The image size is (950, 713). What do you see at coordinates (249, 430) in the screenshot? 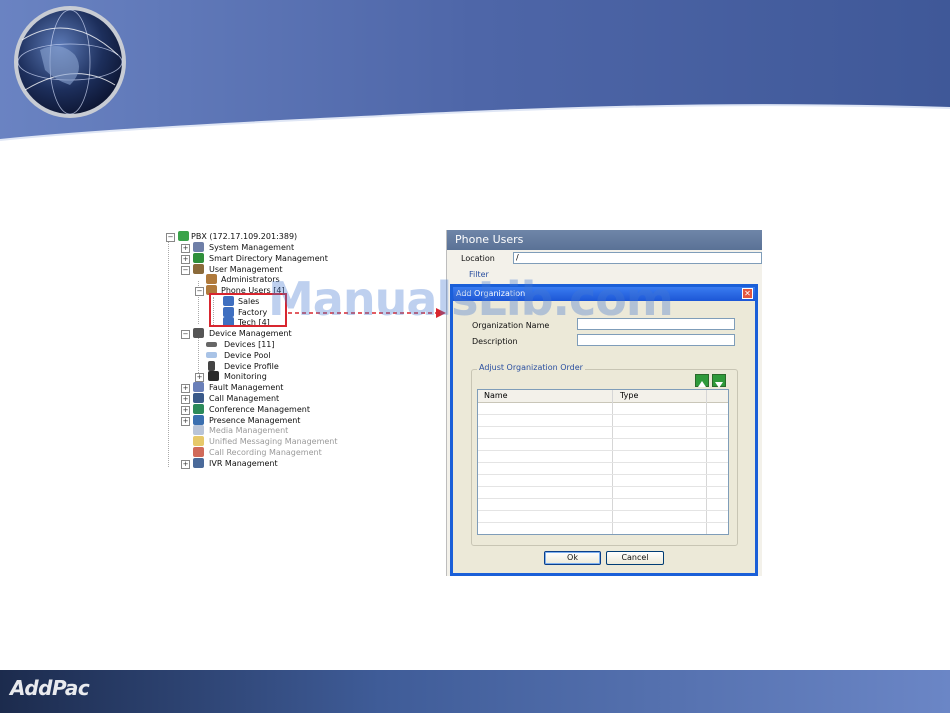
I see `tree-item-label: Media Management` at bounding box center [249, 430].